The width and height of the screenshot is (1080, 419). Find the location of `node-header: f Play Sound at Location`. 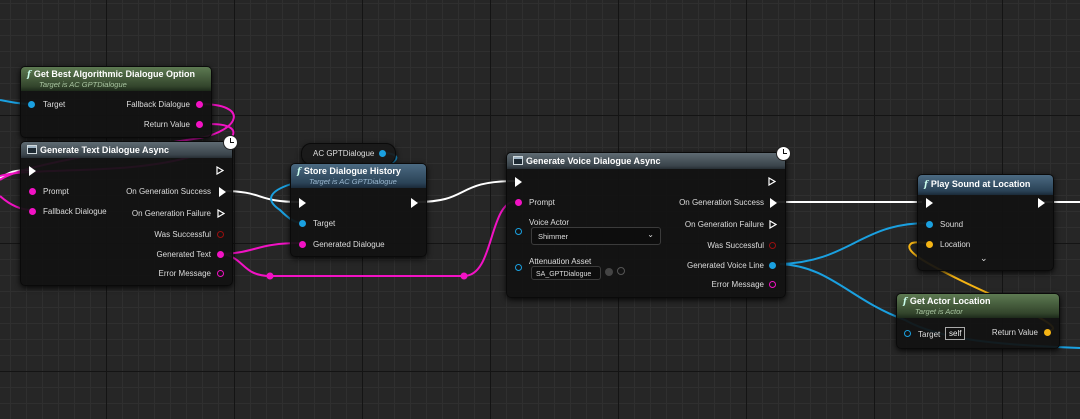

node-header: f Play Sound at Location is located at coordinates (985, 185).